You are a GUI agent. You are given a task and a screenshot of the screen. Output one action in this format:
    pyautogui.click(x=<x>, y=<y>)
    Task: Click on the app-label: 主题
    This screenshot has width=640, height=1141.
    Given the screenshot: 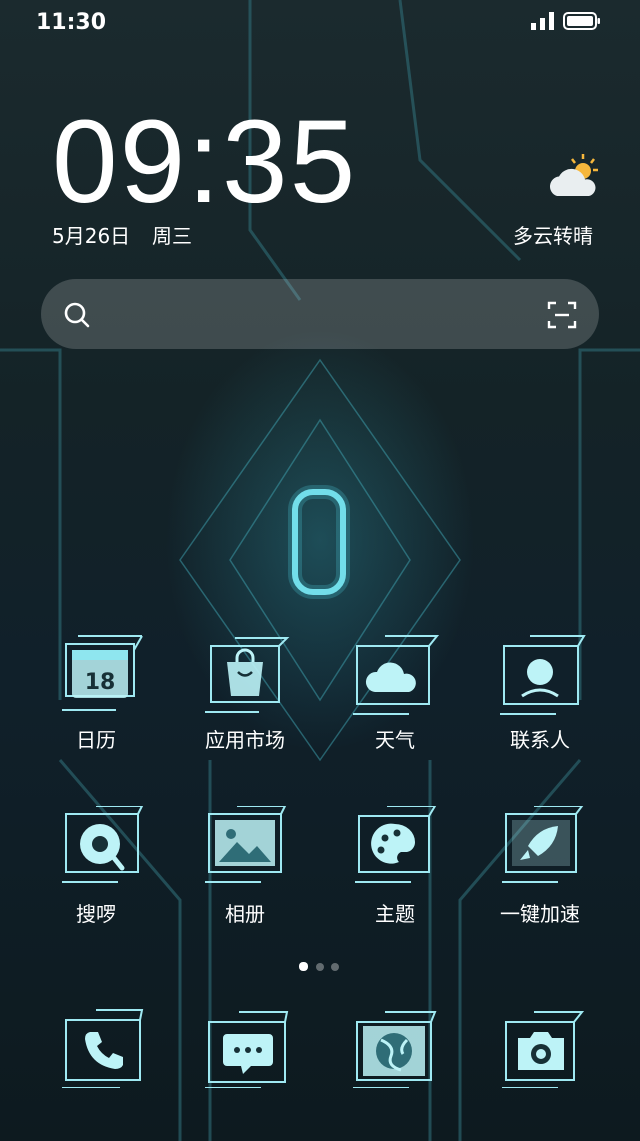 What is the action you would take?
    pyautogui.click(x=395, y=914)
    